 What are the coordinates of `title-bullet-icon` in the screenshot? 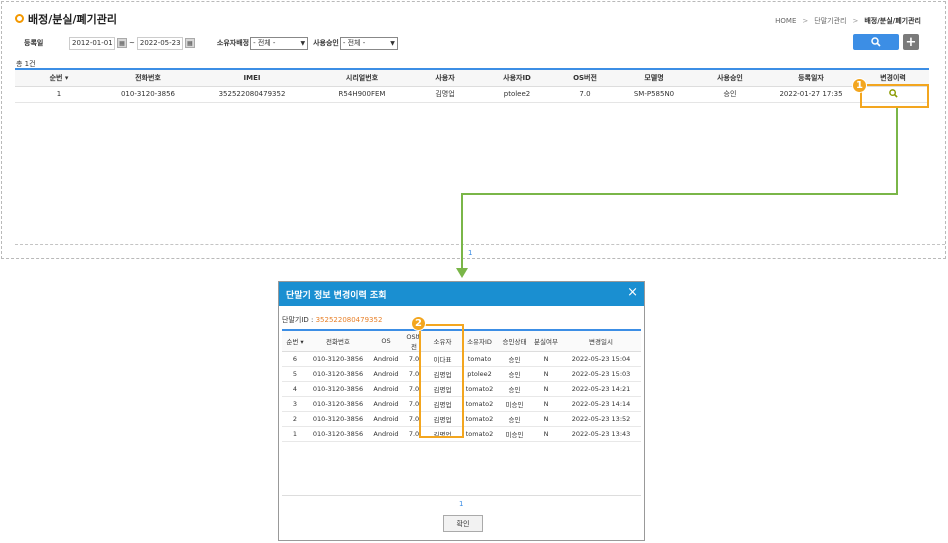 It's located at (19, 18).